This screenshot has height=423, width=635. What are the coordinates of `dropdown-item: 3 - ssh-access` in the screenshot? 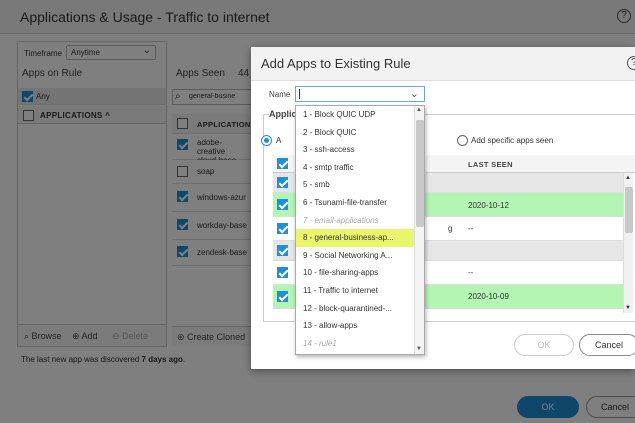 It's located at (355, 150).